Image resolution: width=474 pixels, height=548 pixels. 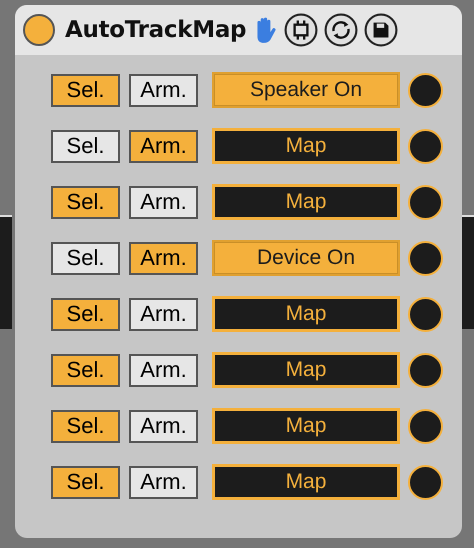 I want to click on save-icon, so click(x=381, y=30).